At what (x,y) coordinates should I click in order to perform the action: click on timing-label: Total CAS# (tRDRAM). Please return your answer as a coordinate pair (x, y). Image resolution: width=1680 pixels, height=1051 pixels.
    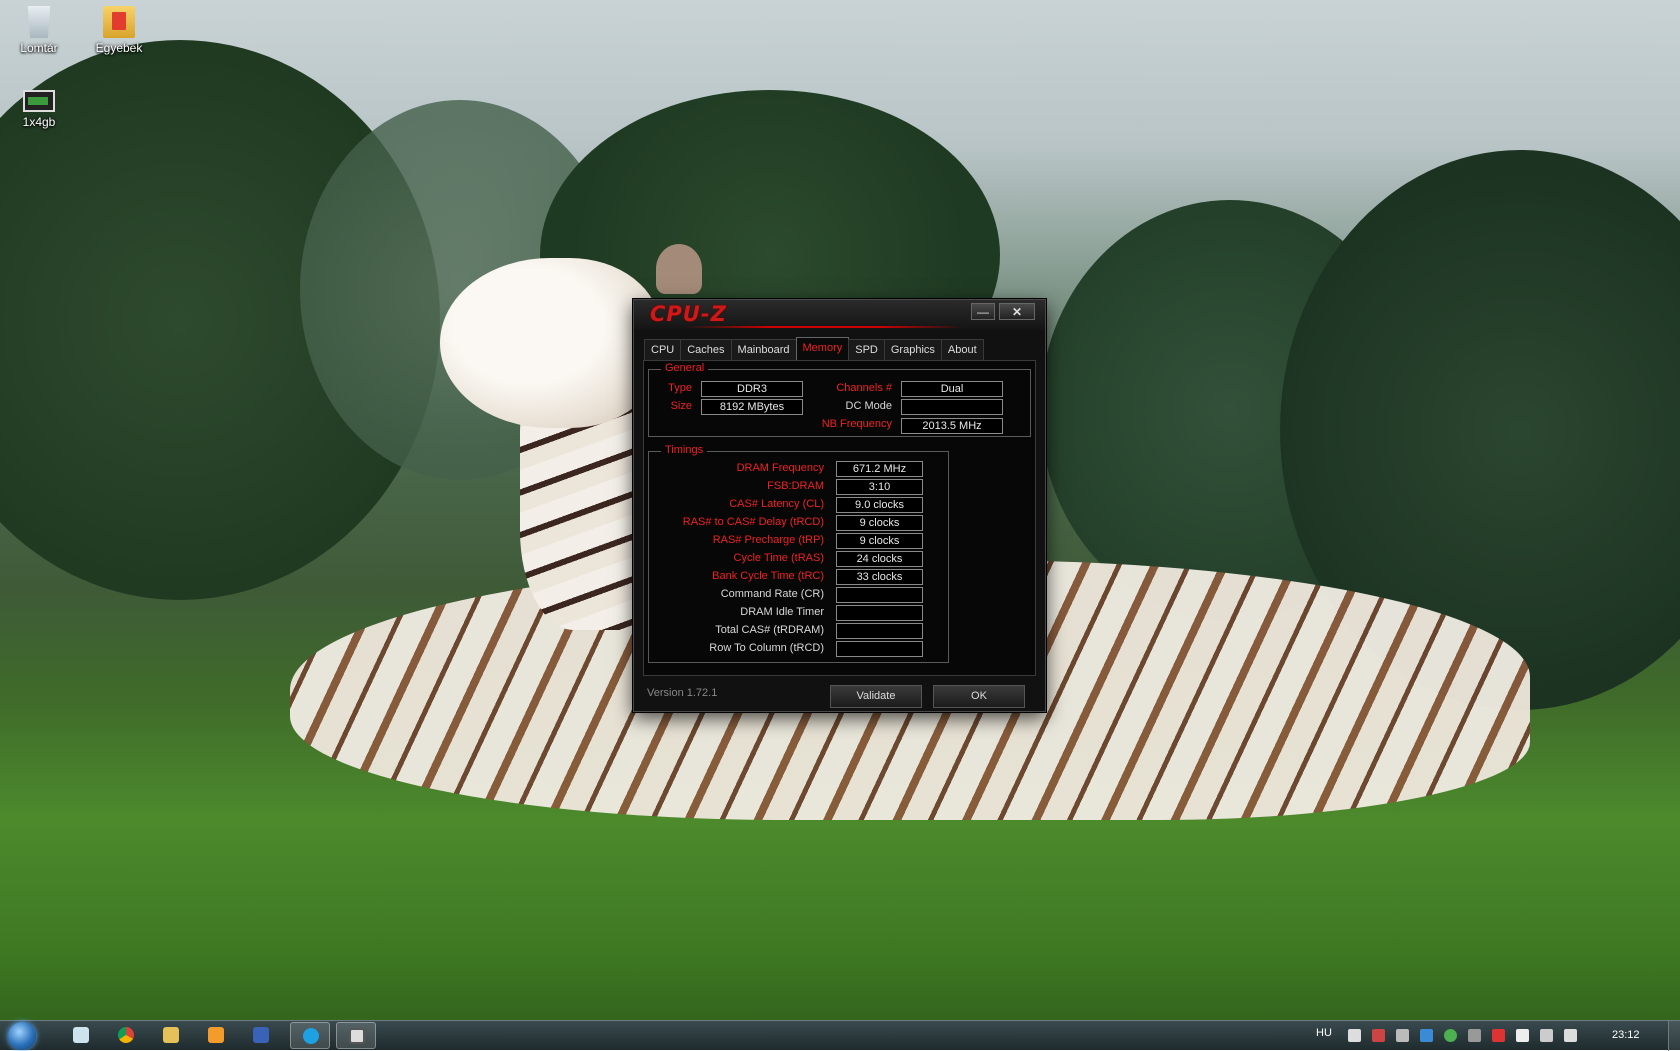
    Looking at the image, I should click on (769, 630).